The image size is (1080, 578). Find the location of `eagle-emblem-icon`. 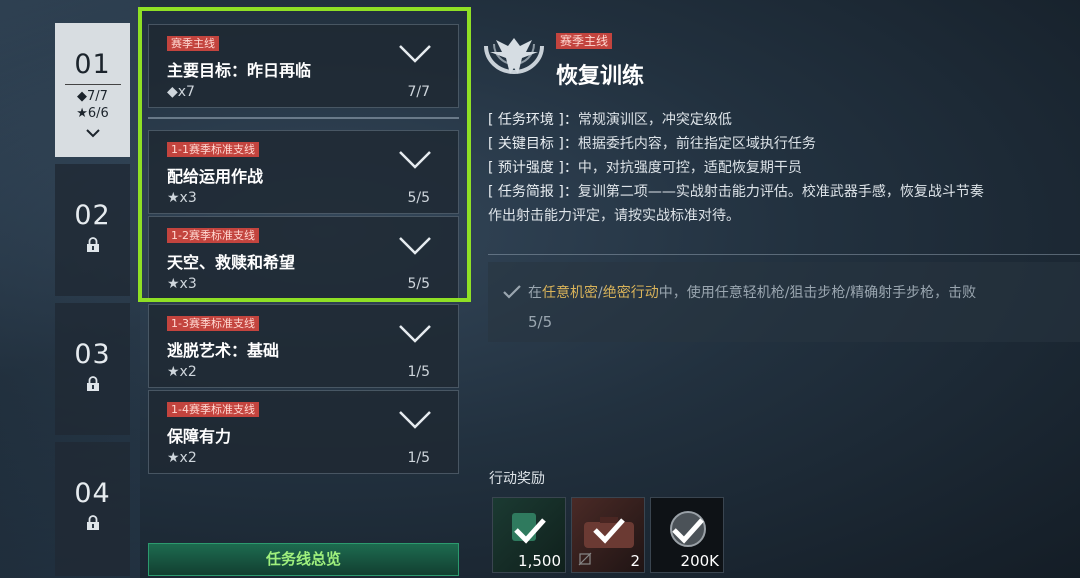

eagle-emblem-icon is located at coordinates (514, 56).